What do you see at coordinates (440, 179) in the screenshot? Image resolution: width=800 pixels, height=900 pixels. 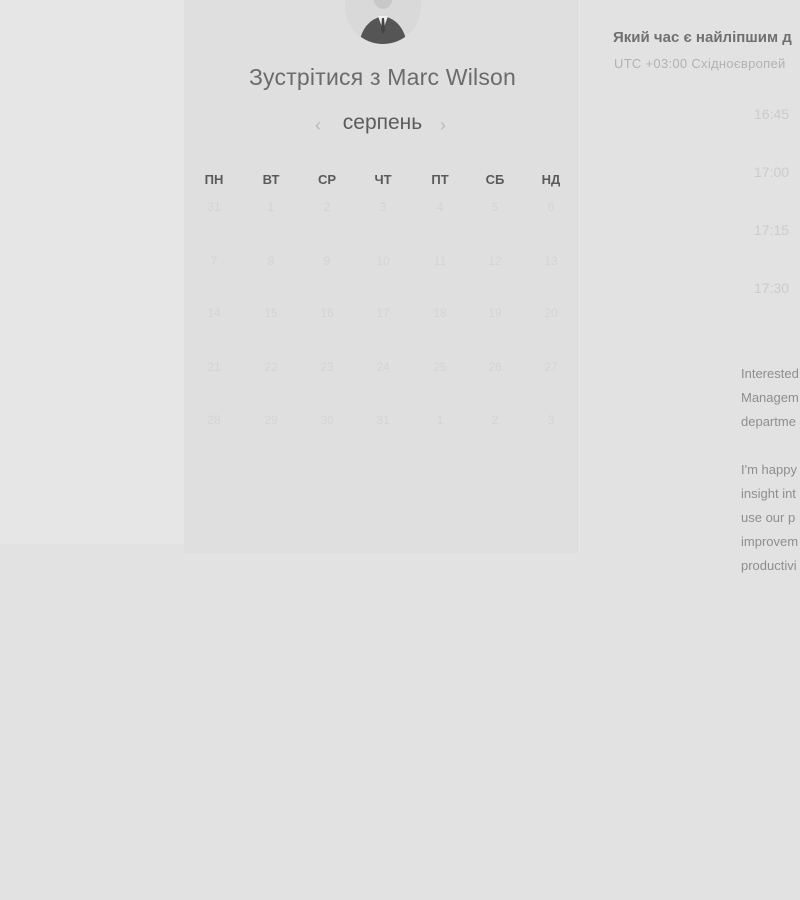 I see `weekday-label: ПТ` at bounding box center [440, 179].